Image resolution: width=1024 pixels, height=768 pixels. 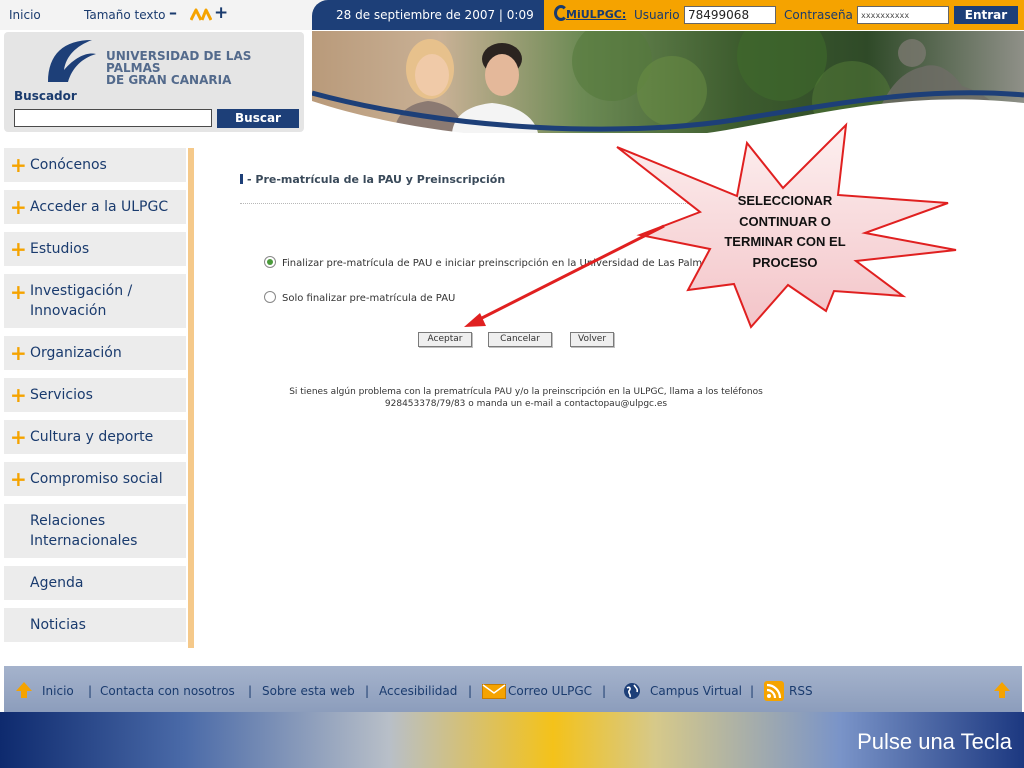 What do you see at coordinates (68, 165) in the screenshot?
I see `sidebar-item-label: Conócenos` at bounding box center [68, 165].